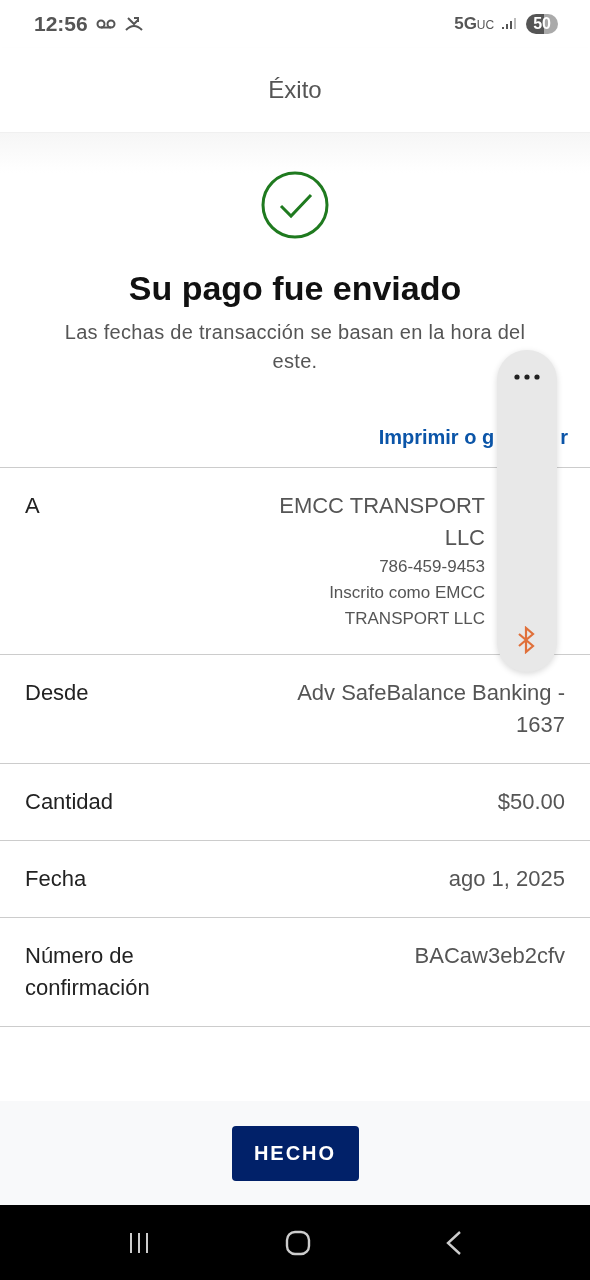 The width and height of the screenshot is (590, 1280). I want to click on done-button: HECHO, so click(295, 1153).